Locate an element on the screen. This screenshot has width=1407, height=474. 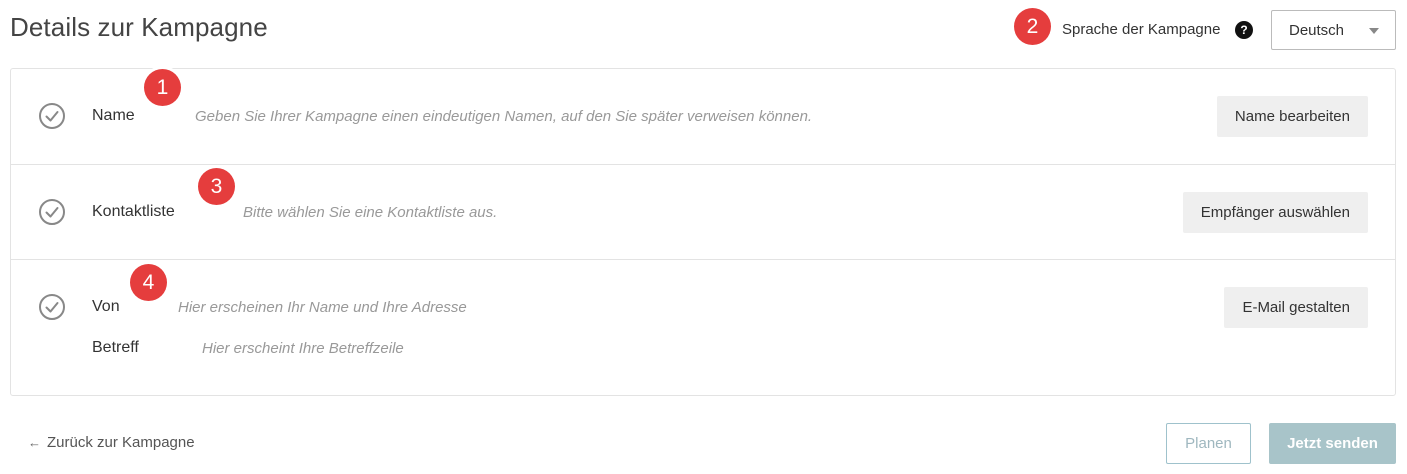
send-now-button: Jetzt senden is located at coordinates (1332, 443).